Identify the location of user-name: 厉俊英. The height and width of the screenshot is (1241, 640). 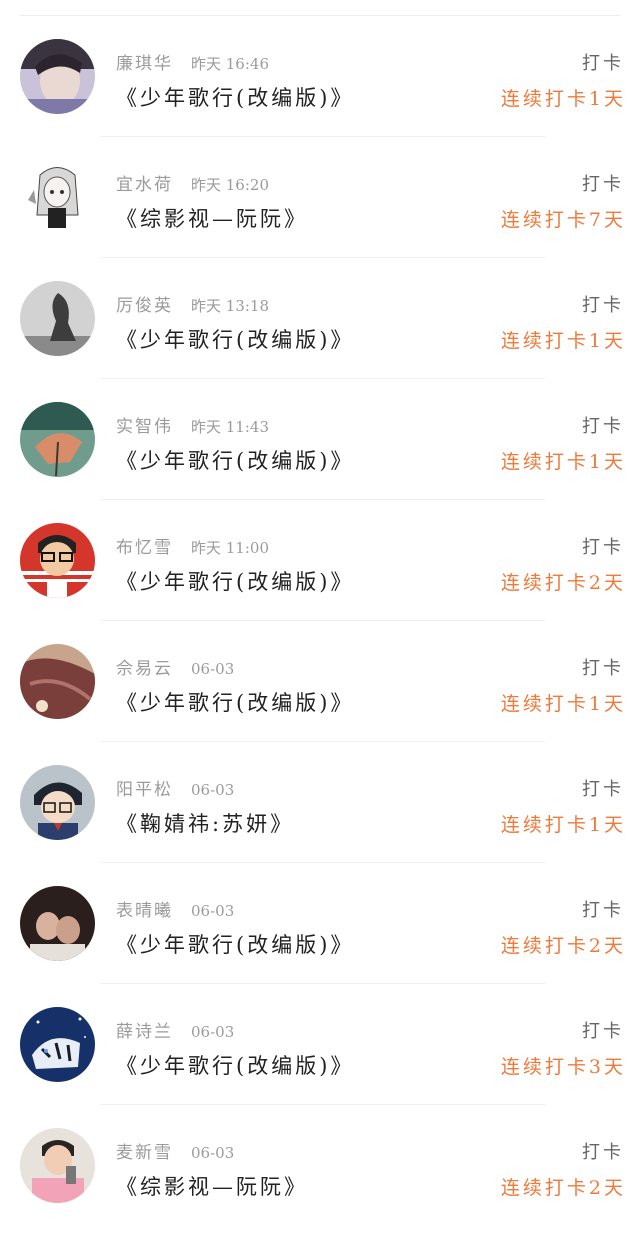
(144, 306).